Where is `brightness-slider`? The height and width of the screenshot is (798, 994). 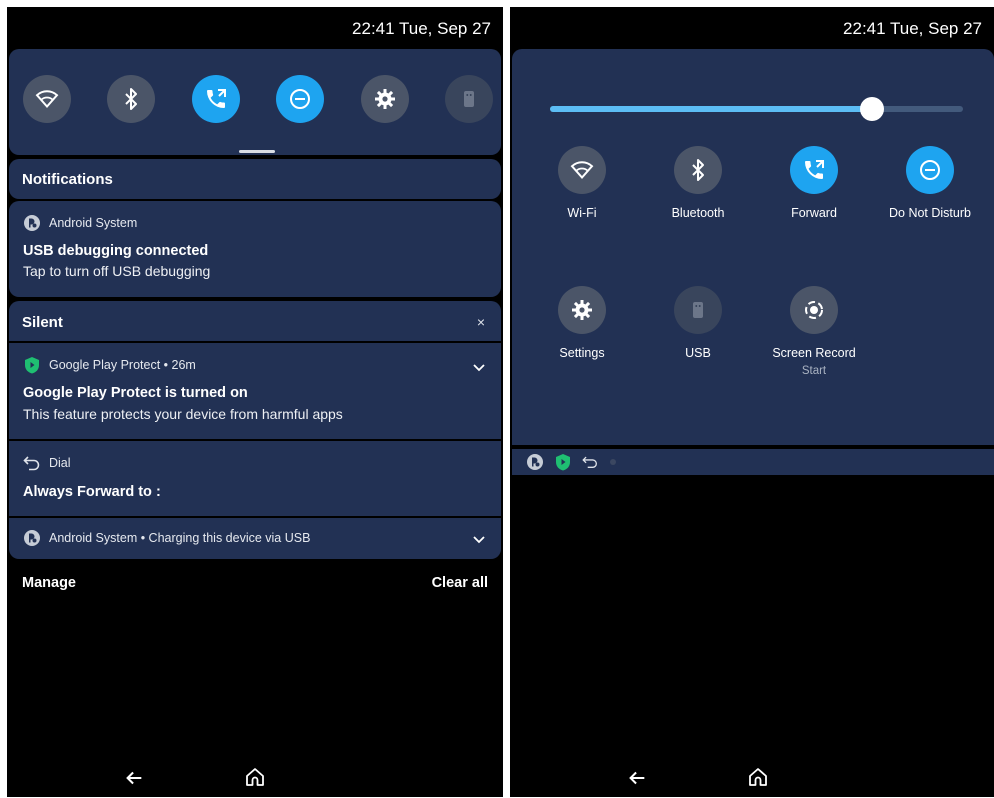
brightness-slider is located at coordinates (756, 109).